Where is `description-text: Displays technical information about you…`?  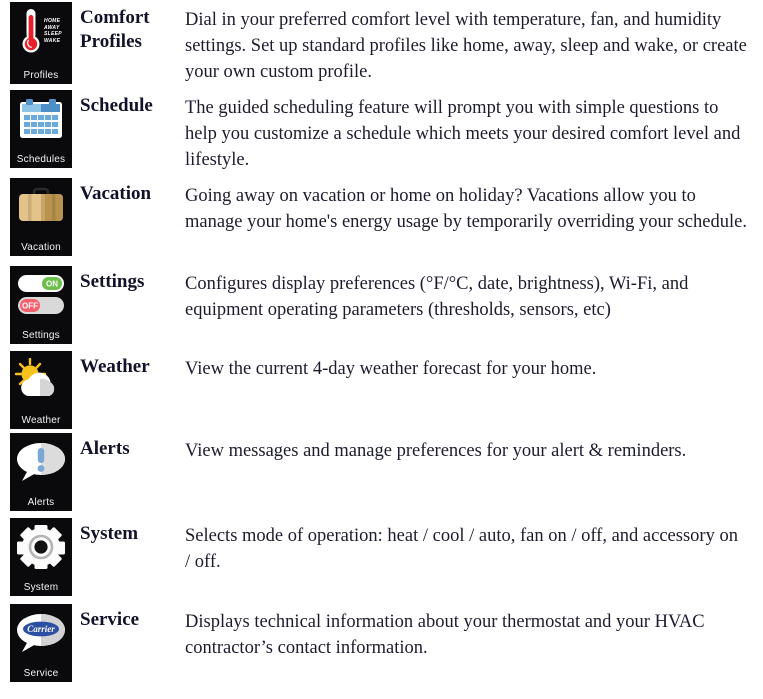
description-text: Displays technical information about you… is located at coordinates (445, 635).